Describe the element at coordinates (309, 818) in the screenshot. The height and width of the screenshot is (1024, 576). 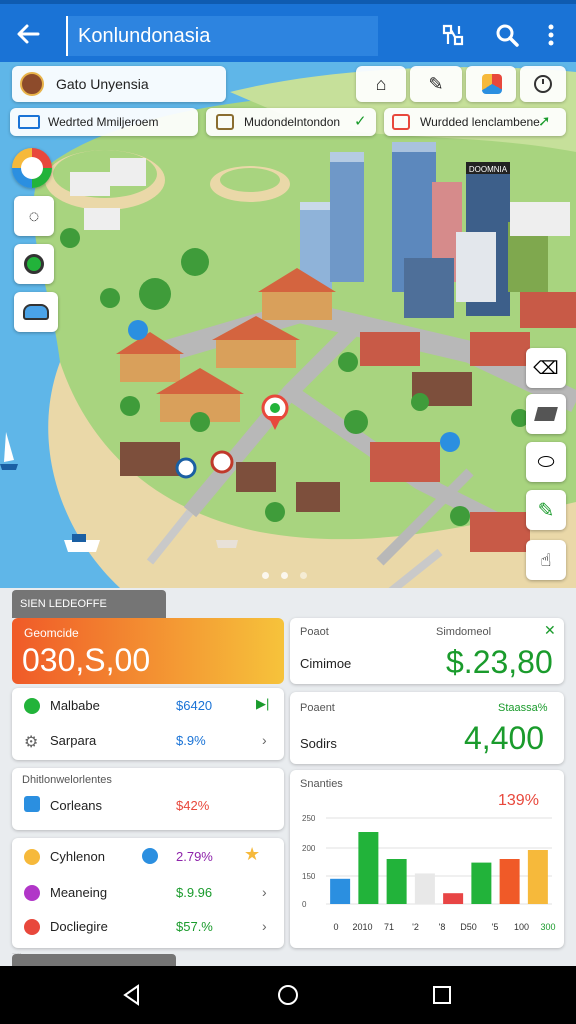
I see `y-tick-label: 250` at that location.